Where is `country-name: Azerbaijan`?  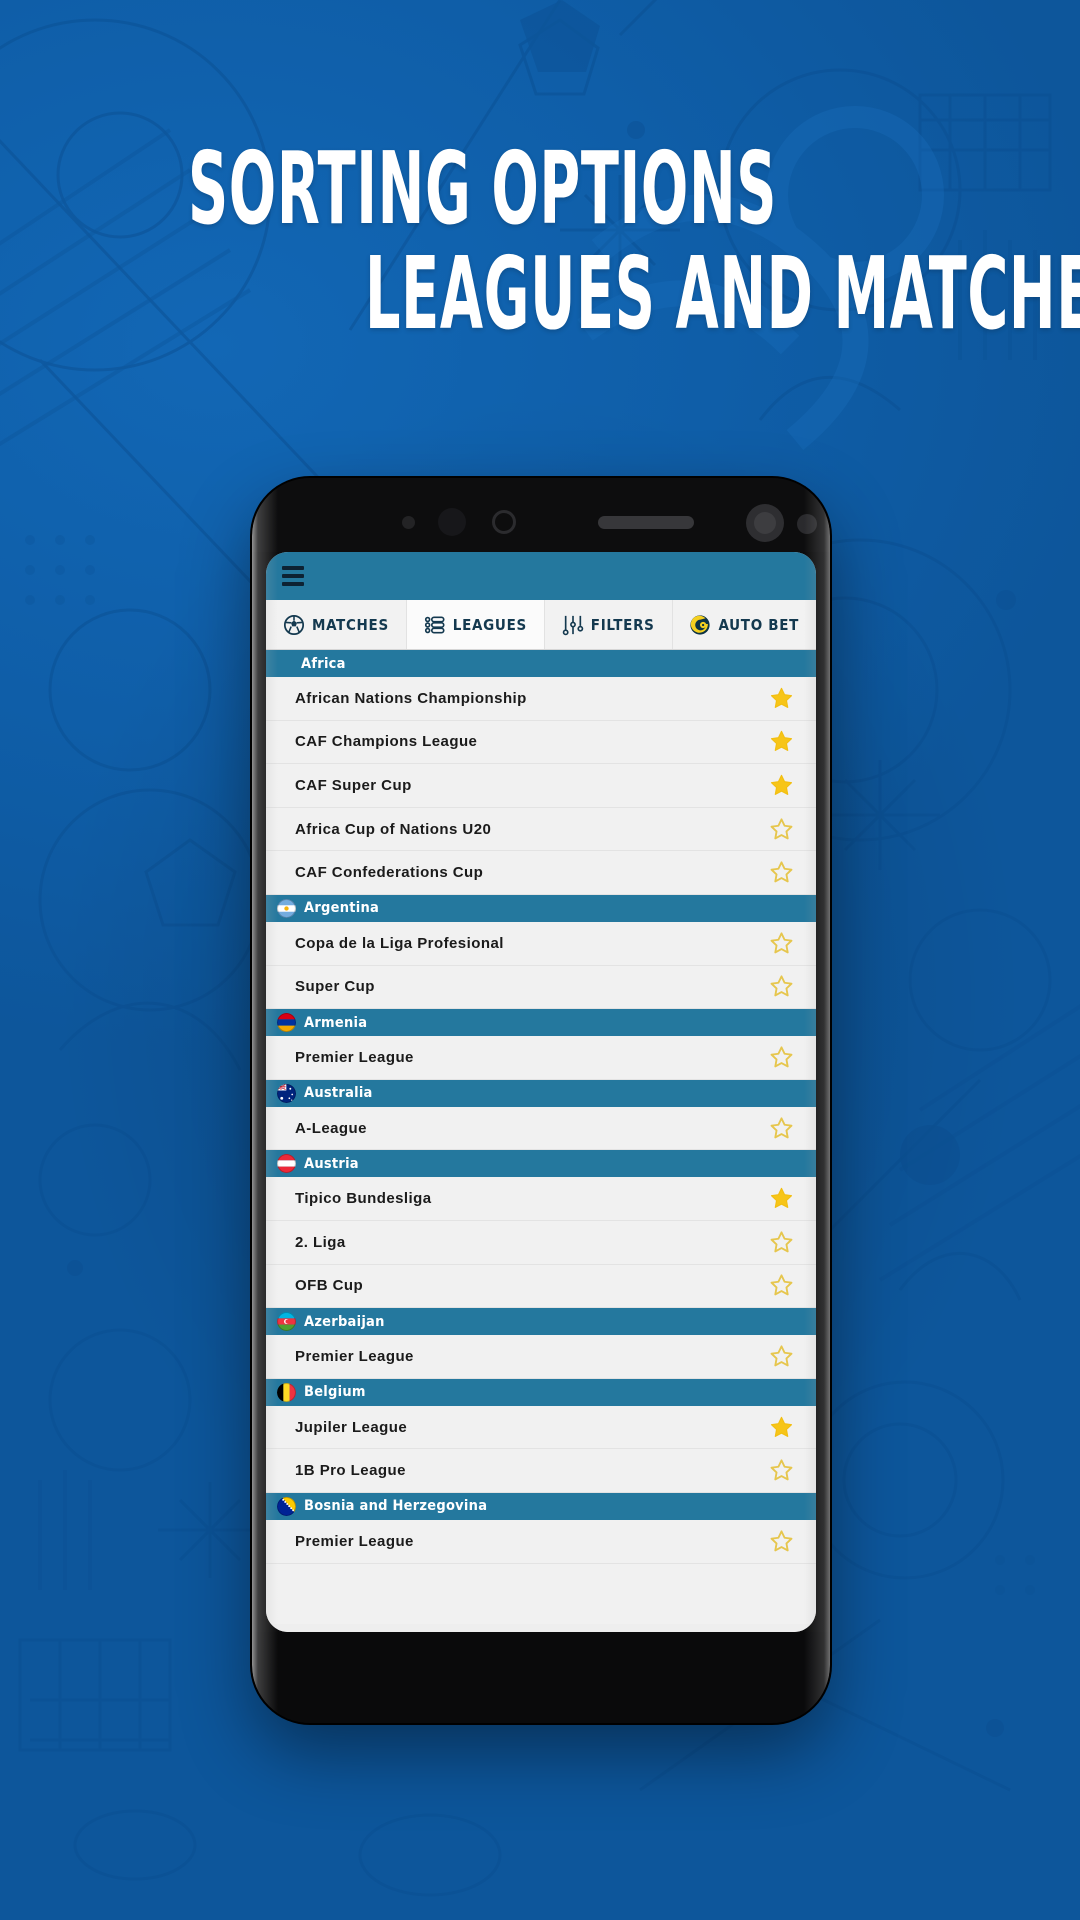 country-name: Azerbaijan is located at coordinates (344, 1321).